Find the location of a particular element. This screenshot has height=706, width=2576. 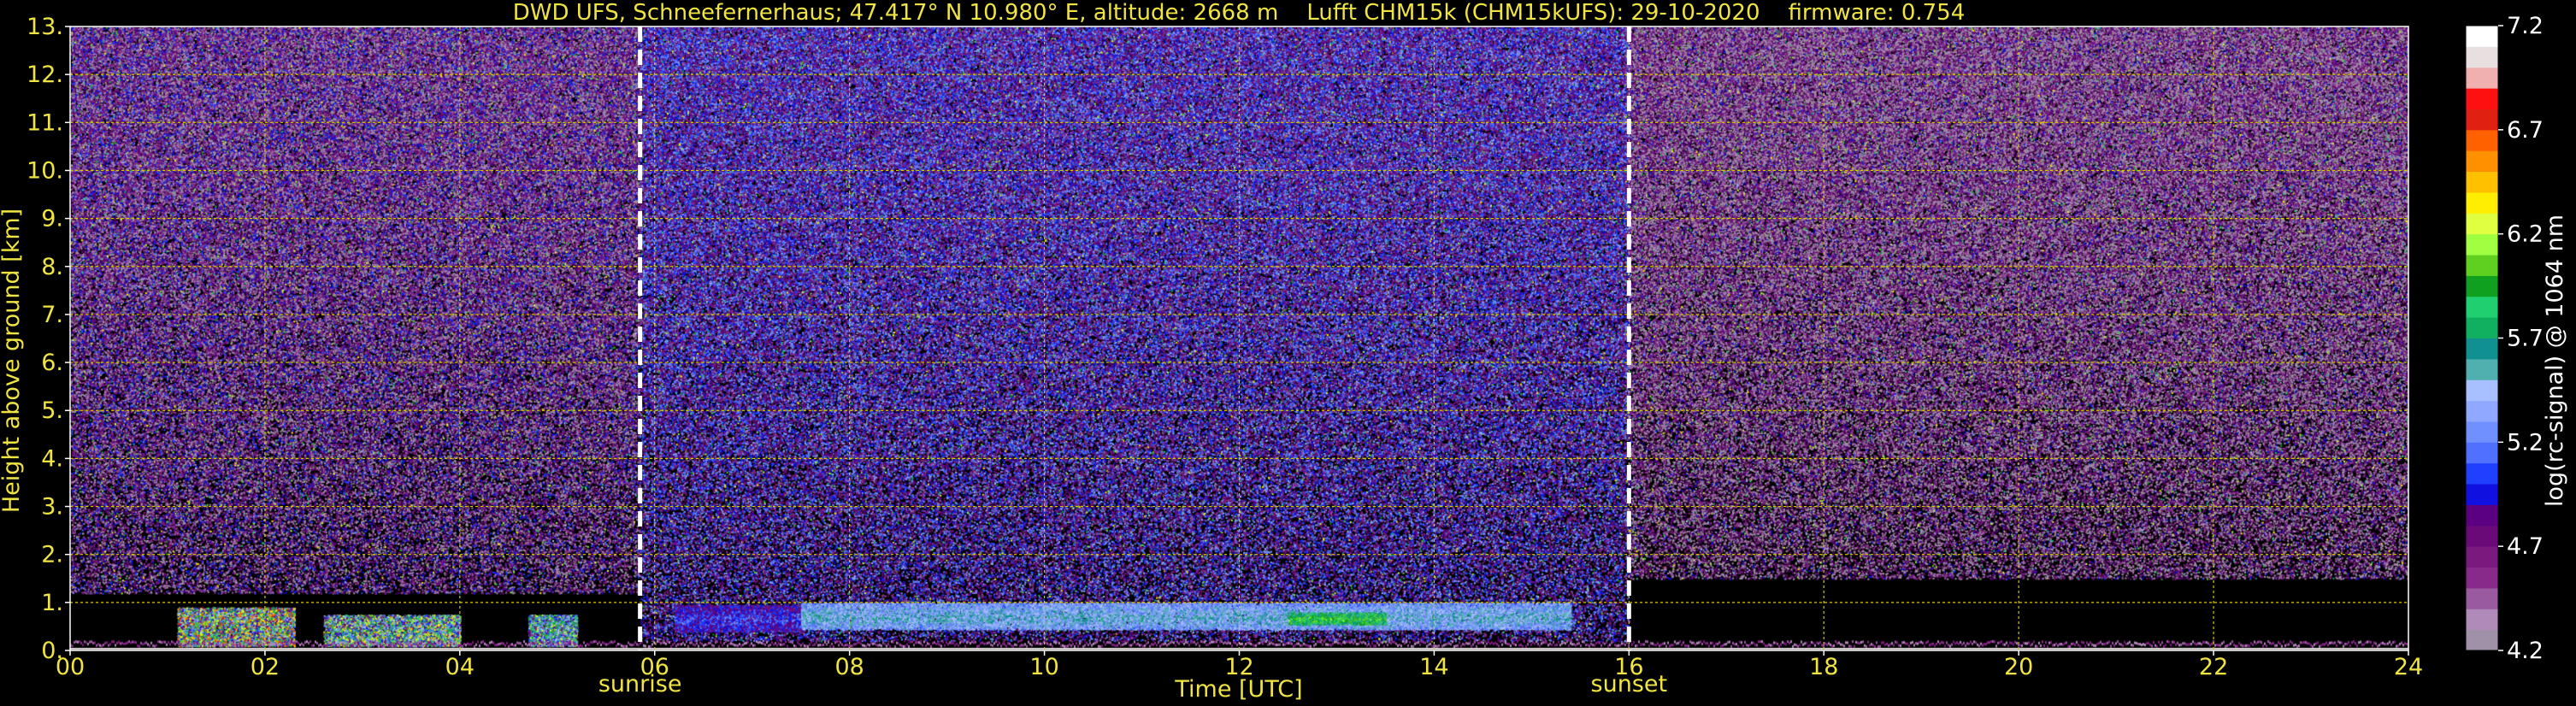

x-tick-label: 06 is located at coordinates (654, 667).